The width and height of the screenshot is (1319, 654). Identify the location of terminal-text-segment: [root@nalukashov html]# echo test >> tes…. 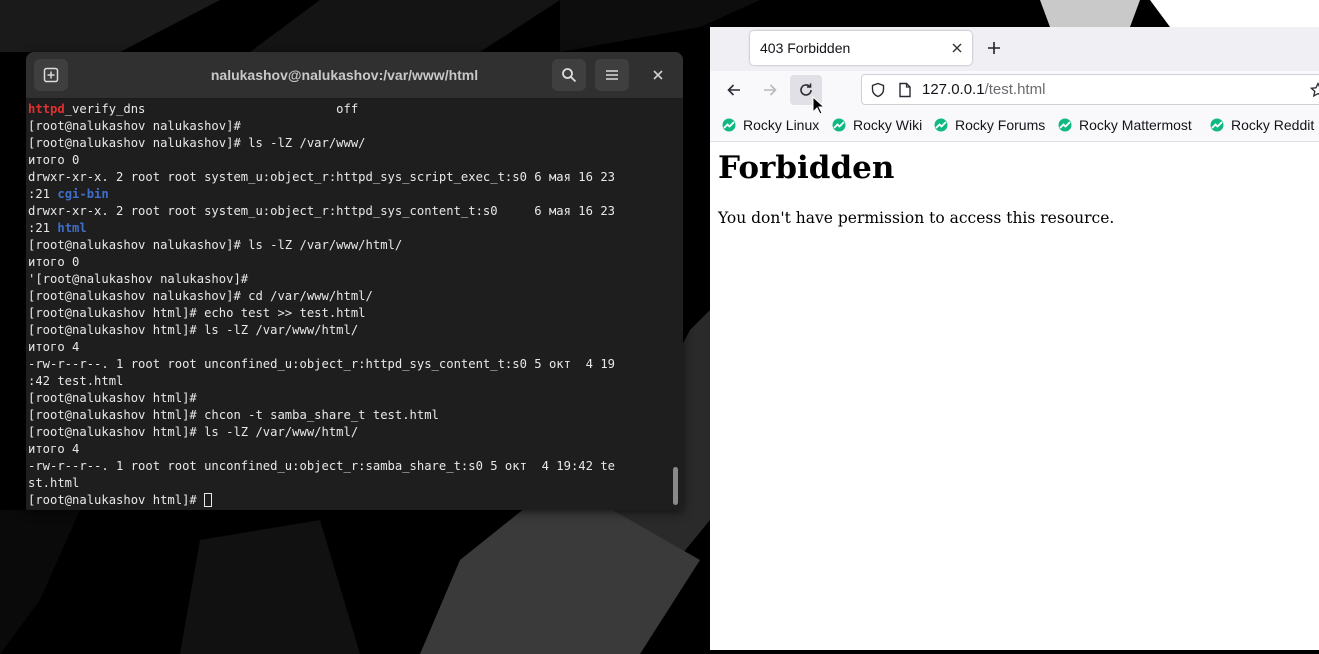
(197, 313).